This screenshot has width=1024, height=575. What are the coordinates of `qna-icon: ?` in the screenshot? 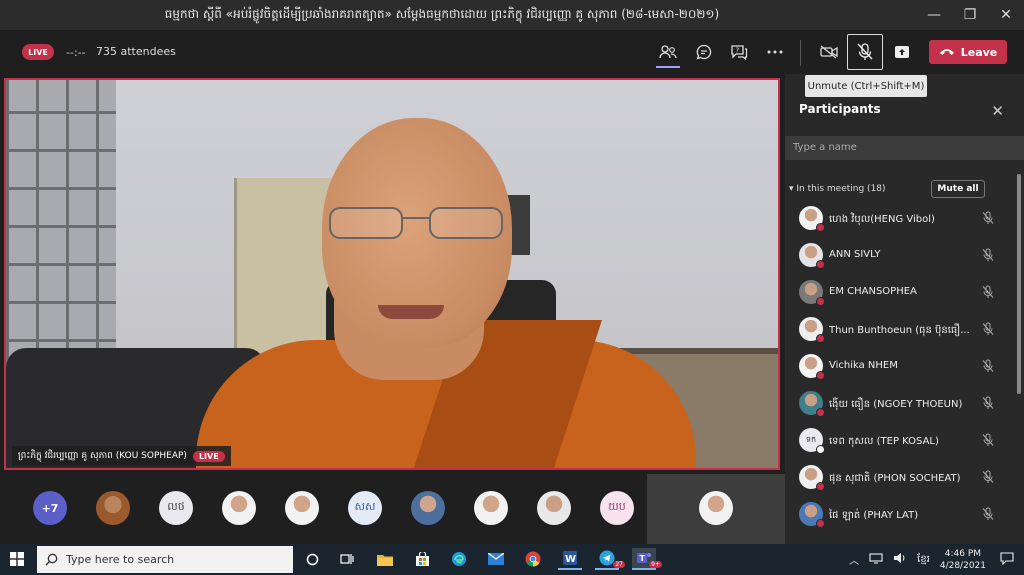 It's located at (739, 52).